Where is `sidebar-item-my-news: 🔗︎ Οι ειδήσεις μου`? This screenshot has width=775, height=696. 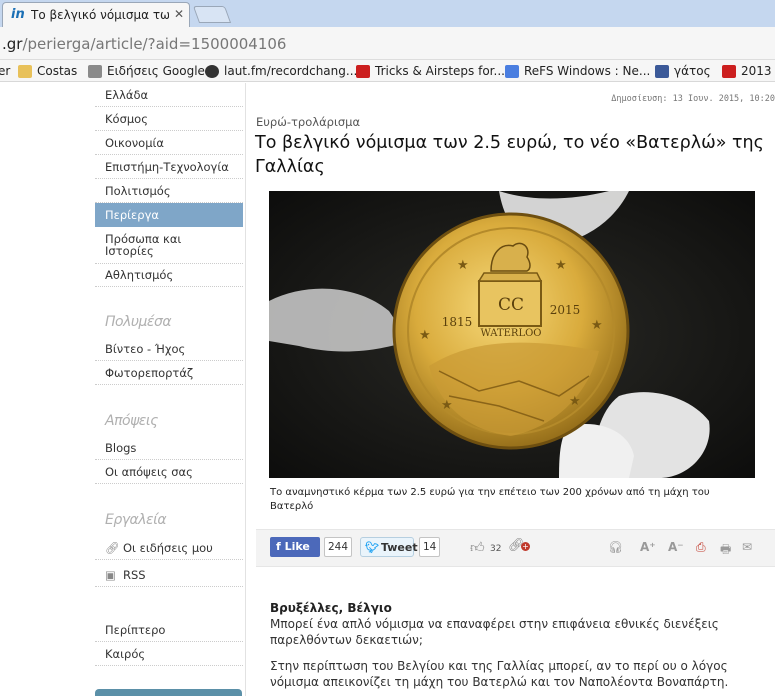
sidebar-item-my-news: 🔗︎ Οι ειδήσεις μου is located at coordinates (169, 548).